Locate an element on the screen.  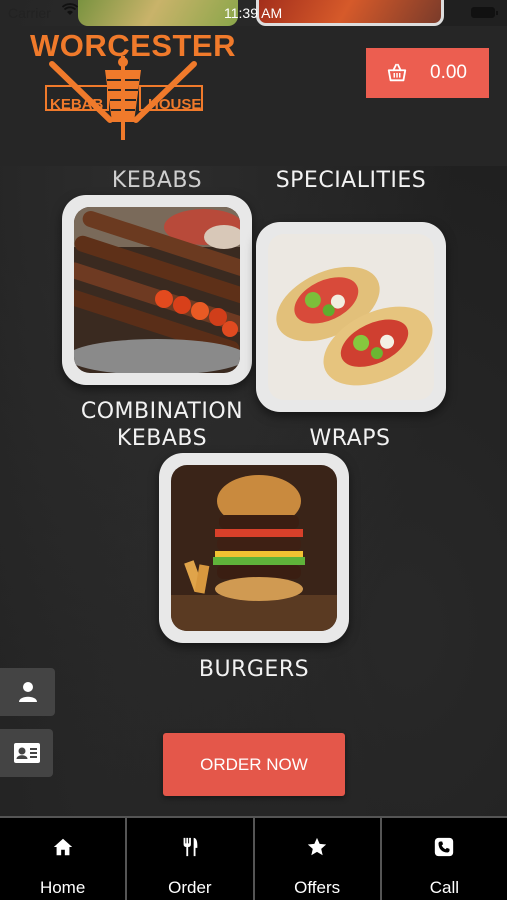
profile-button is located at coordinates (27, 692).